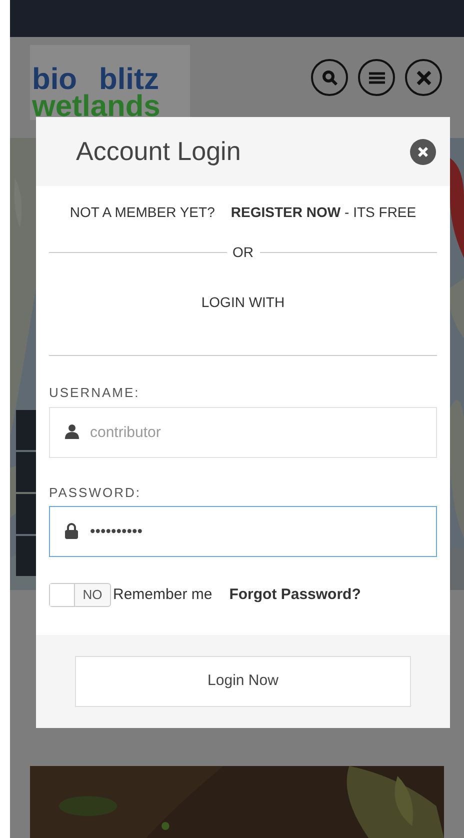  What do you see at coordinates (95, 393) in the screenshot?
I see `field-label: USERNAME:` at bounding box center [95, 393].